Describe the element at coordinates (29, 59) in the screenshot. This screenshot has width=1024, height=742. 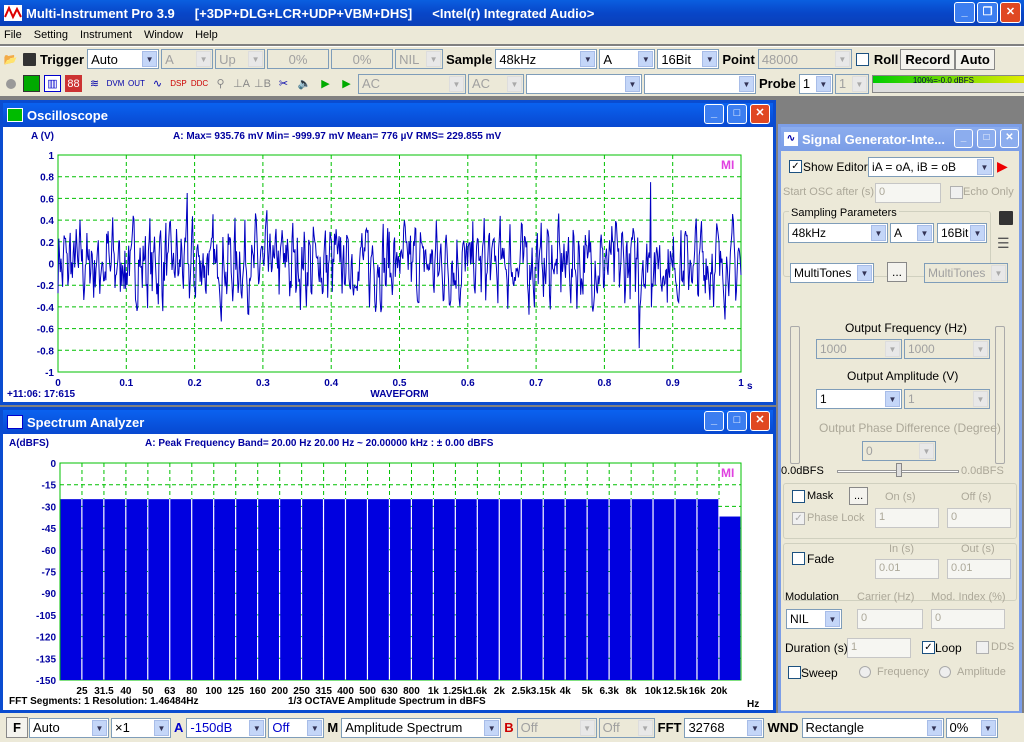
I see `save-icon` at that location.